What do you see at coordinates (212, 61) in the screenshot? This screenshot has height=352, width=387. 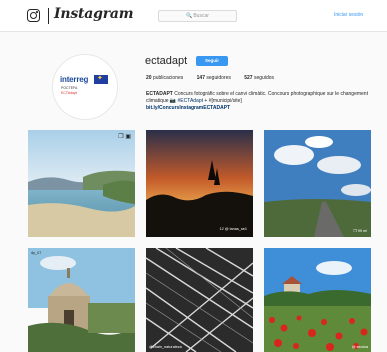 I see `follow-button: Seguir` at bounding box center [212, 61].